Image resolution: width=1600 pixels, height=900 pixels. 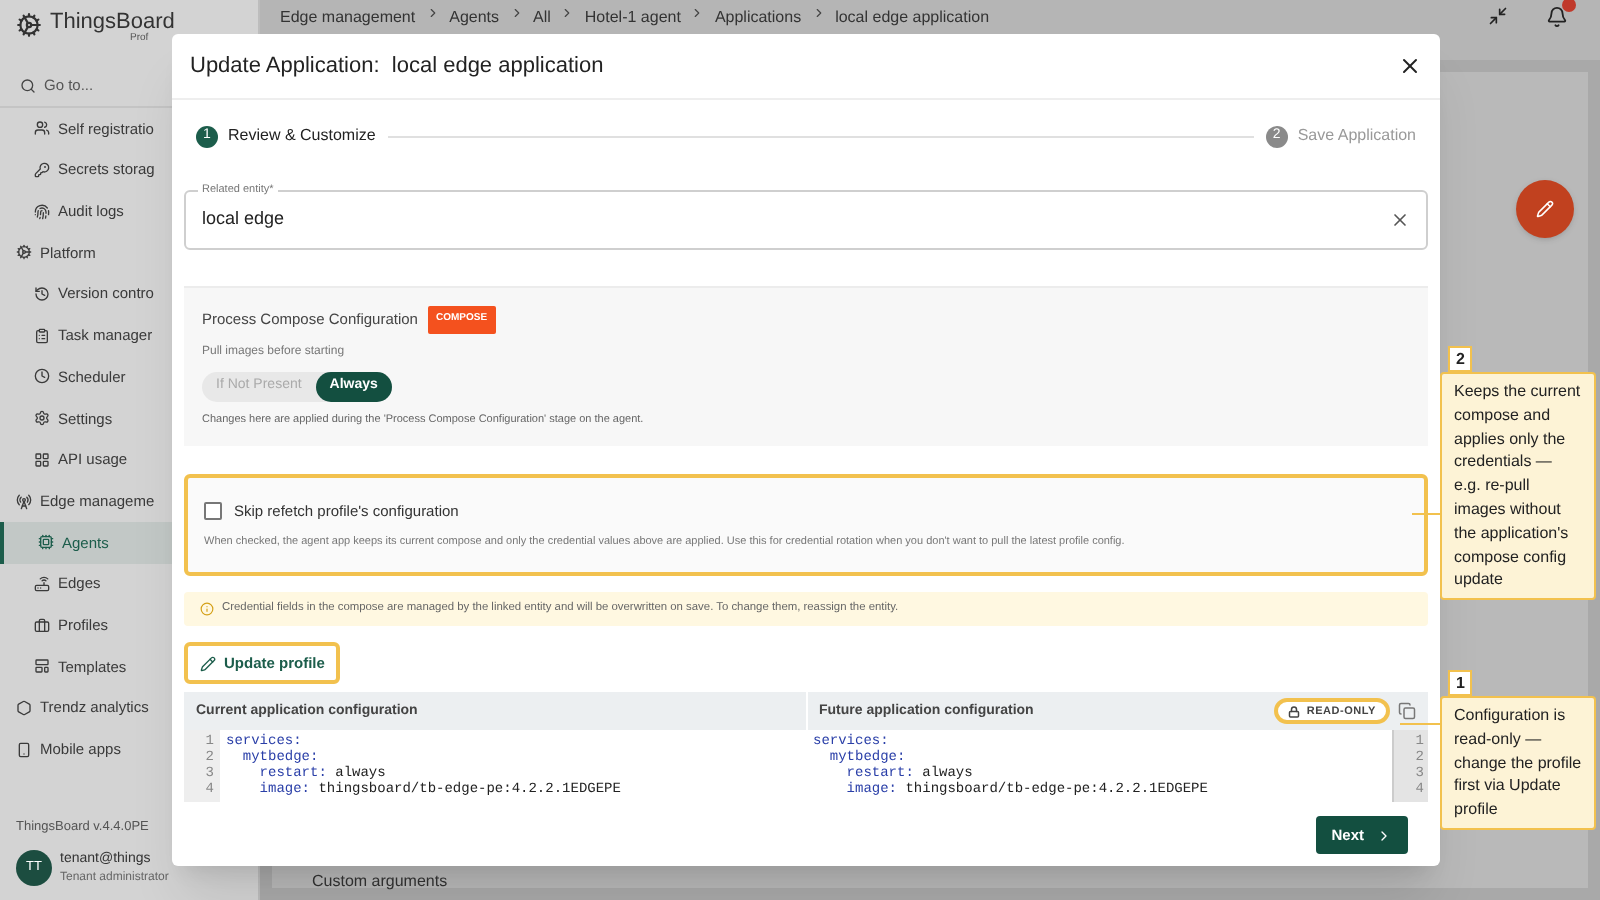 I want to click on clear-icon, so click(x=1400, y=220).